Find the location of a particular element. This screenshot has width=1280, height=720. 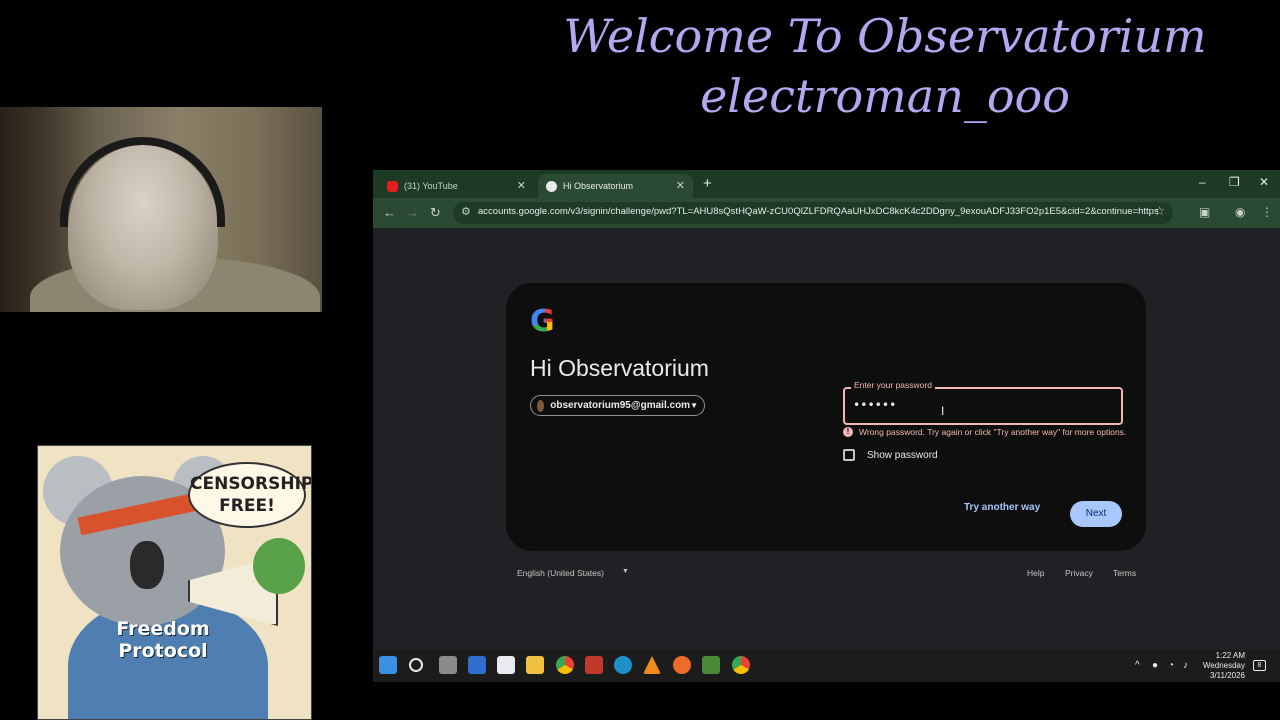

show-password-label: Show password is located at coordinates (902, 455).